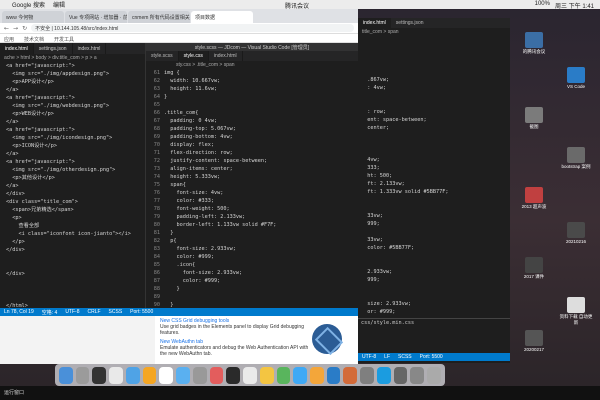 This screenshot has width=600, height=400. Describe the element at coordinates (435, 88) in the screenshot. I see `code-line: : 4vw;` at that location.